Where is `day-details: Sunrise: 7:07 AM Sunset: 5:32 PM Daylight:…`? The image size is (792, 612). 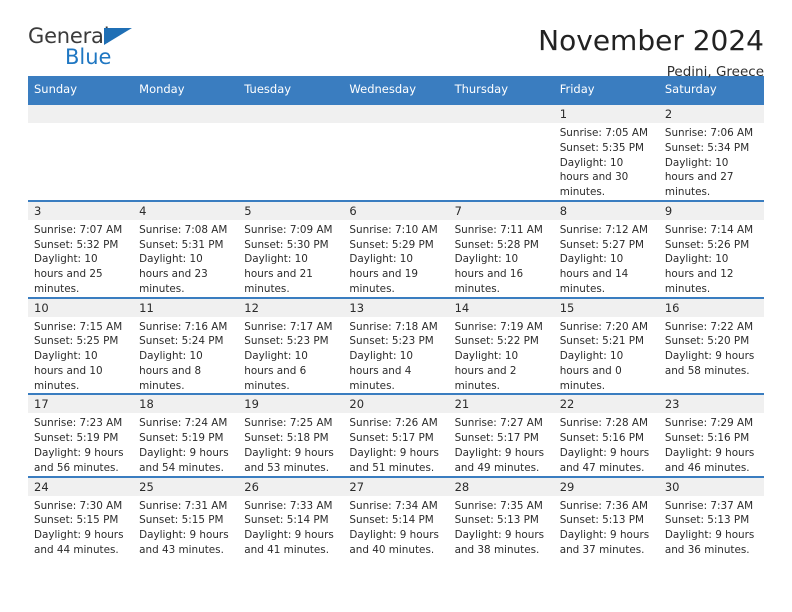
day-details: Sunrise: 7:07 AM Sunset: 5:32 PM Daylight:… is located at coordinates (80, 258).